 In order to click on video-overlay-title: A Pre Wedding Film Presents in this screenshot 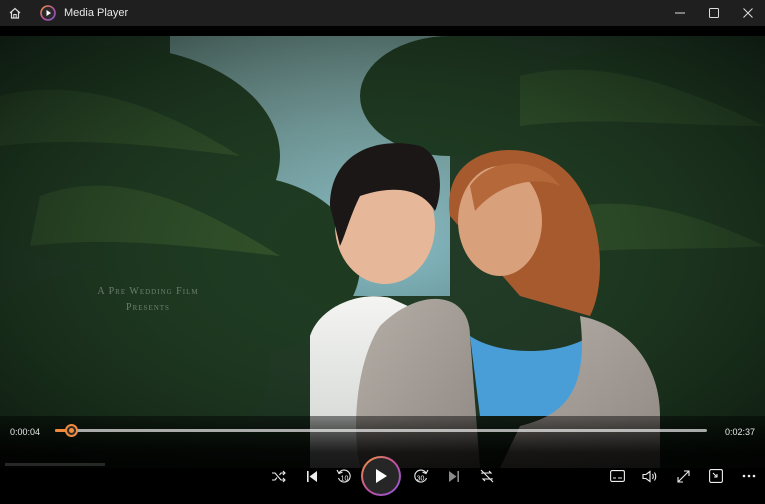, I will do `click(148, 300)`.